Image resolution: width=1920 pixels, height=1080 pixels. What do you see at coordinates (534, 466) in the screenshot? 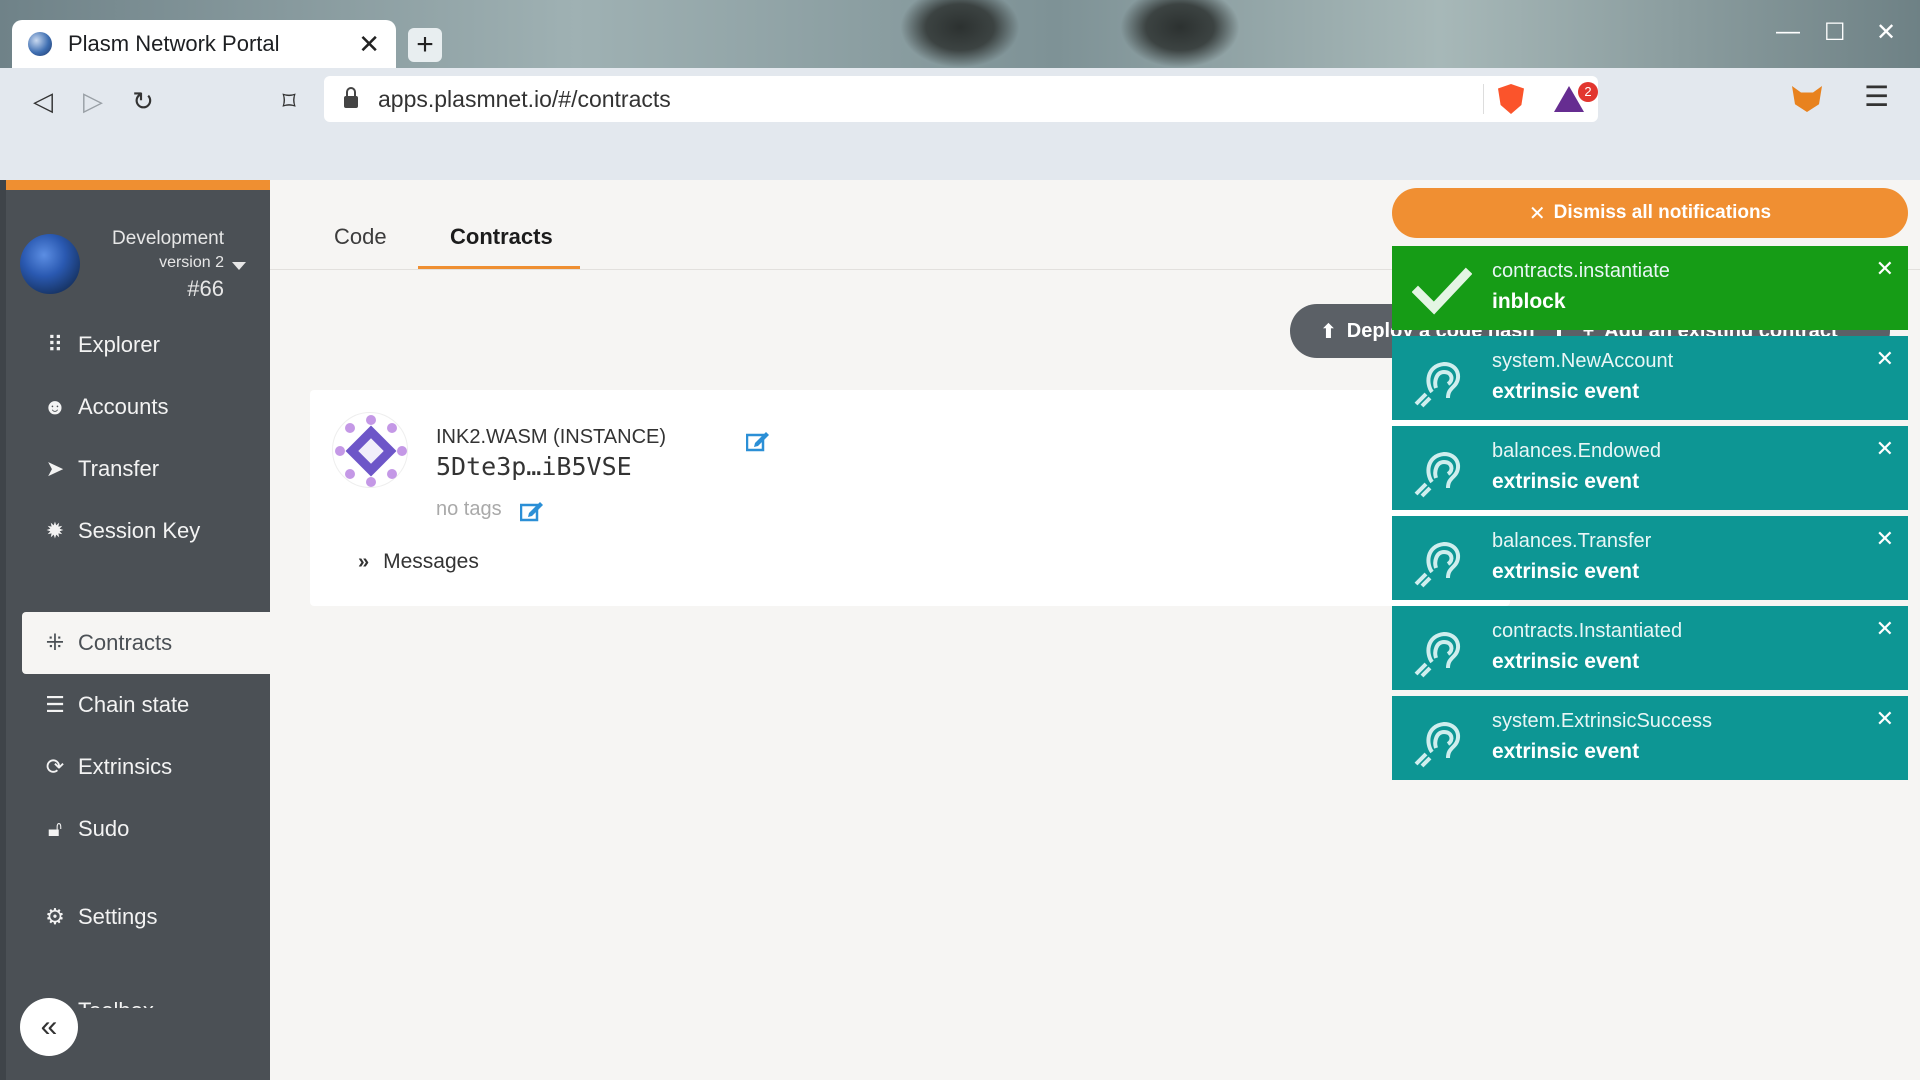
I see `contract-address: 5Dte3p…iB5VSE` at bounding box center [534, 466].